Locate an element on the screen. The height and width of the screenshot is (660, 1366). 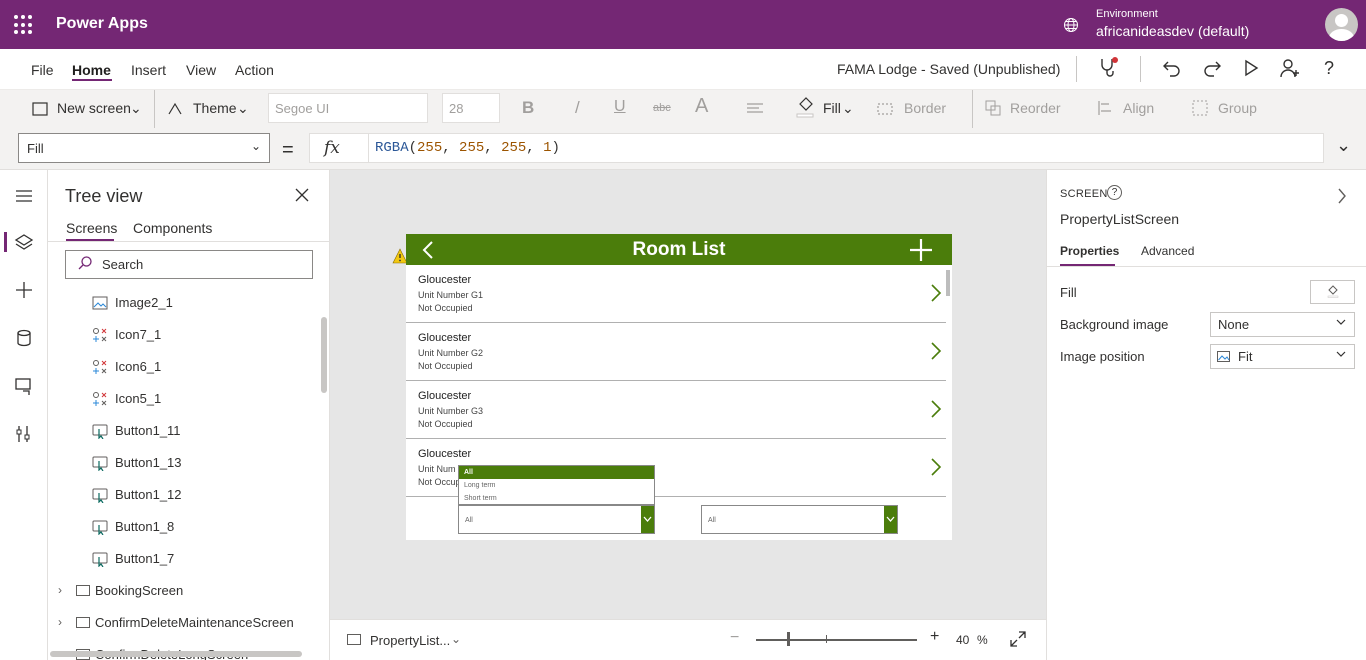
zoom-value: 40 is located at coordinates (962, 640).